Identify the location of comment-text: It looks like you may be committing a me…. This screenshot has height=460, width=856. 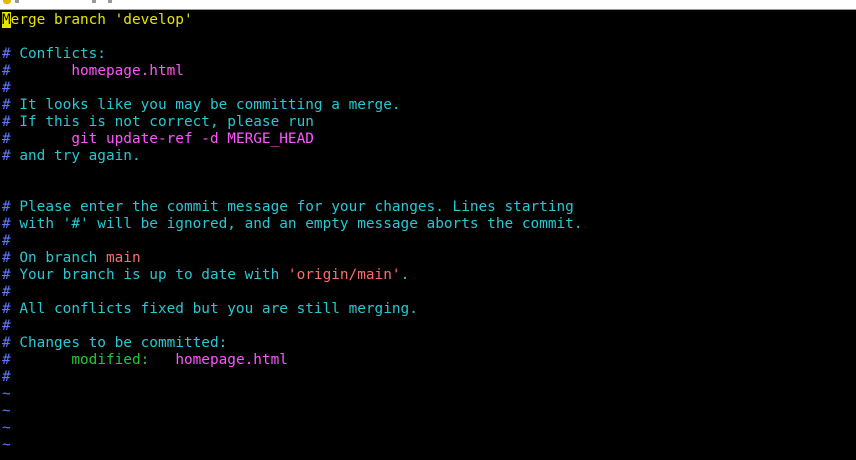
(205, 105).